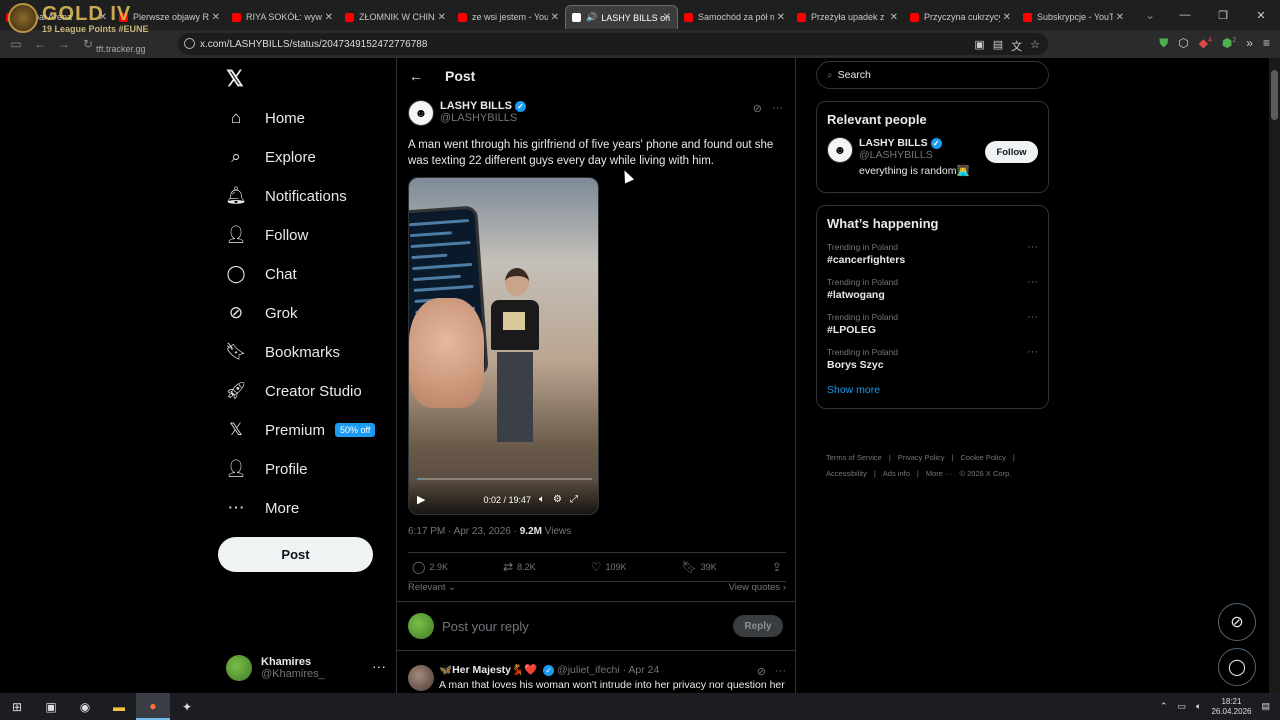 This screenshot has height=720, width=1280. Describe the element at coordinates (17, 706) in the screenshot. I see `windows-start-icon: ⊞` at that location.